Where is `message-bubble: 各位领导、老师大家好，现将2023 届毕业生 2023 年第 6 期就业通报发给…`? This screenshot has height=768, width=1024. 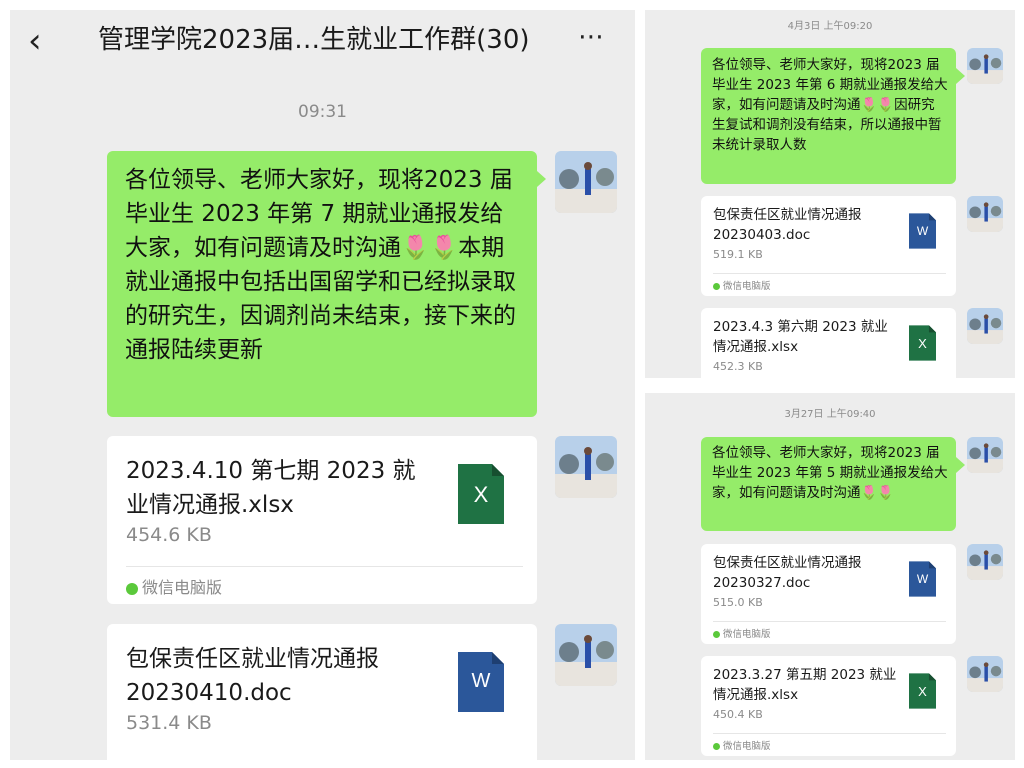 message-bubble: 各位领导、老师大家好，现将2023 届毕业生 2023 年第 6 期就业通报发给… is located at coordinates (833, 116).